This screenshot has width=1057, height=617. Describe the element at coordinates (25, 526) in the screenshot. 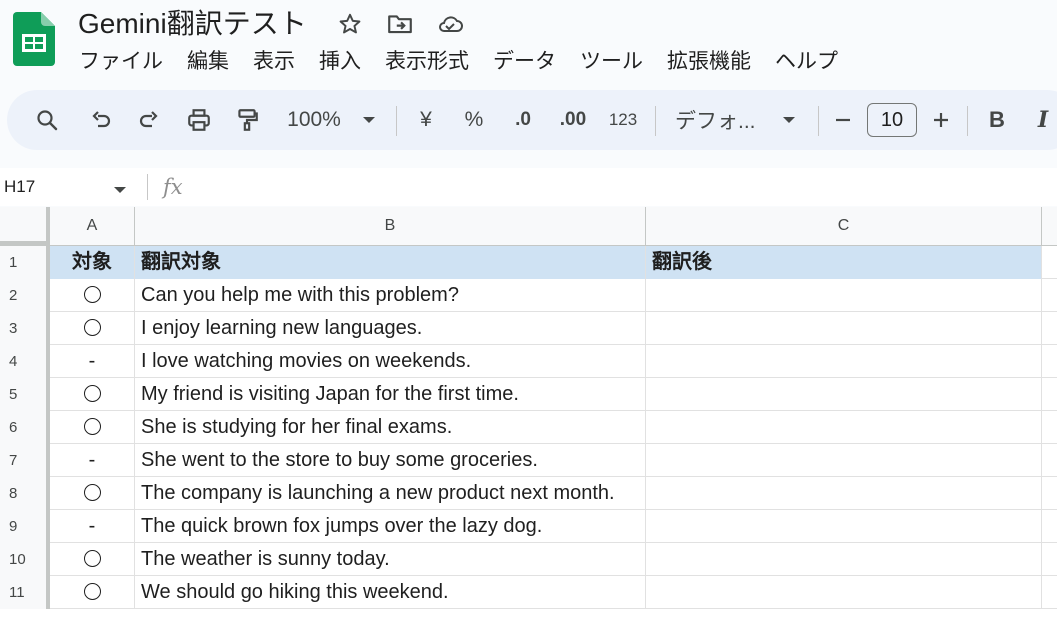

I see `row-header: 9` at that location.